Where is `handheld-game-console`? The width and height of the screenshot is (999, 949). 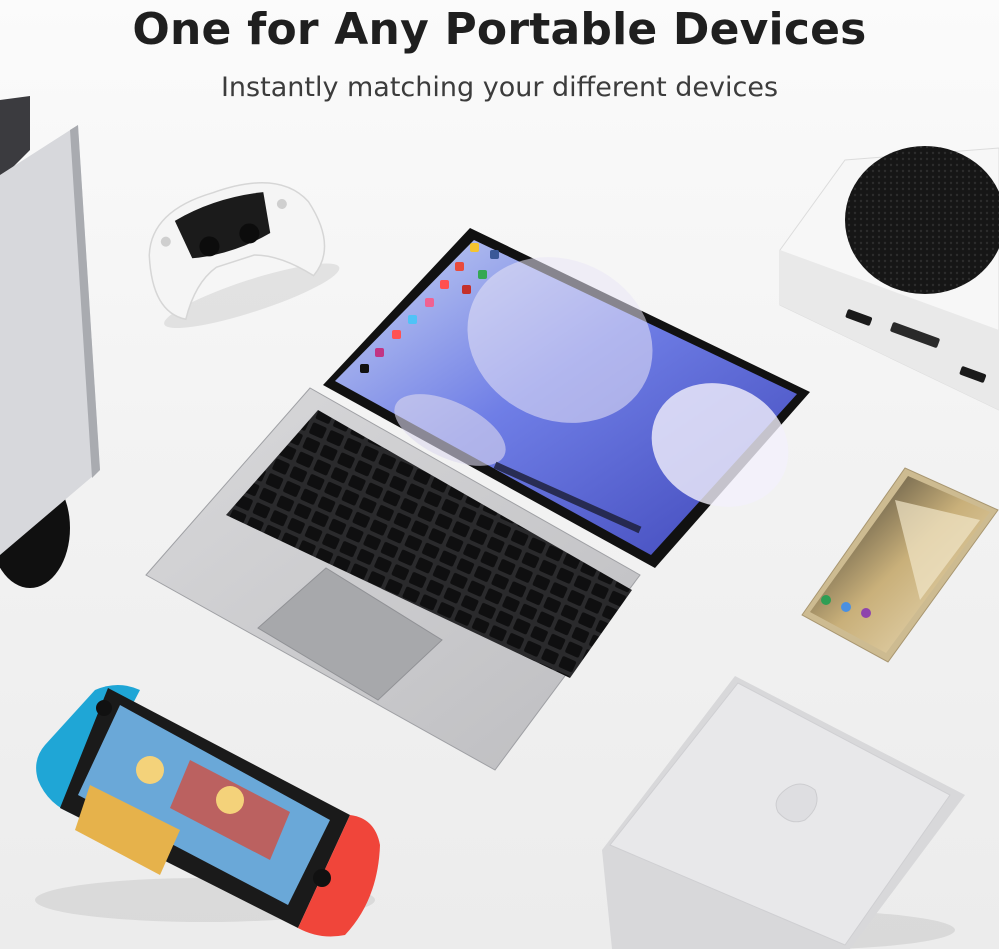 handheld-game-console is located at coordinates (207, 811).